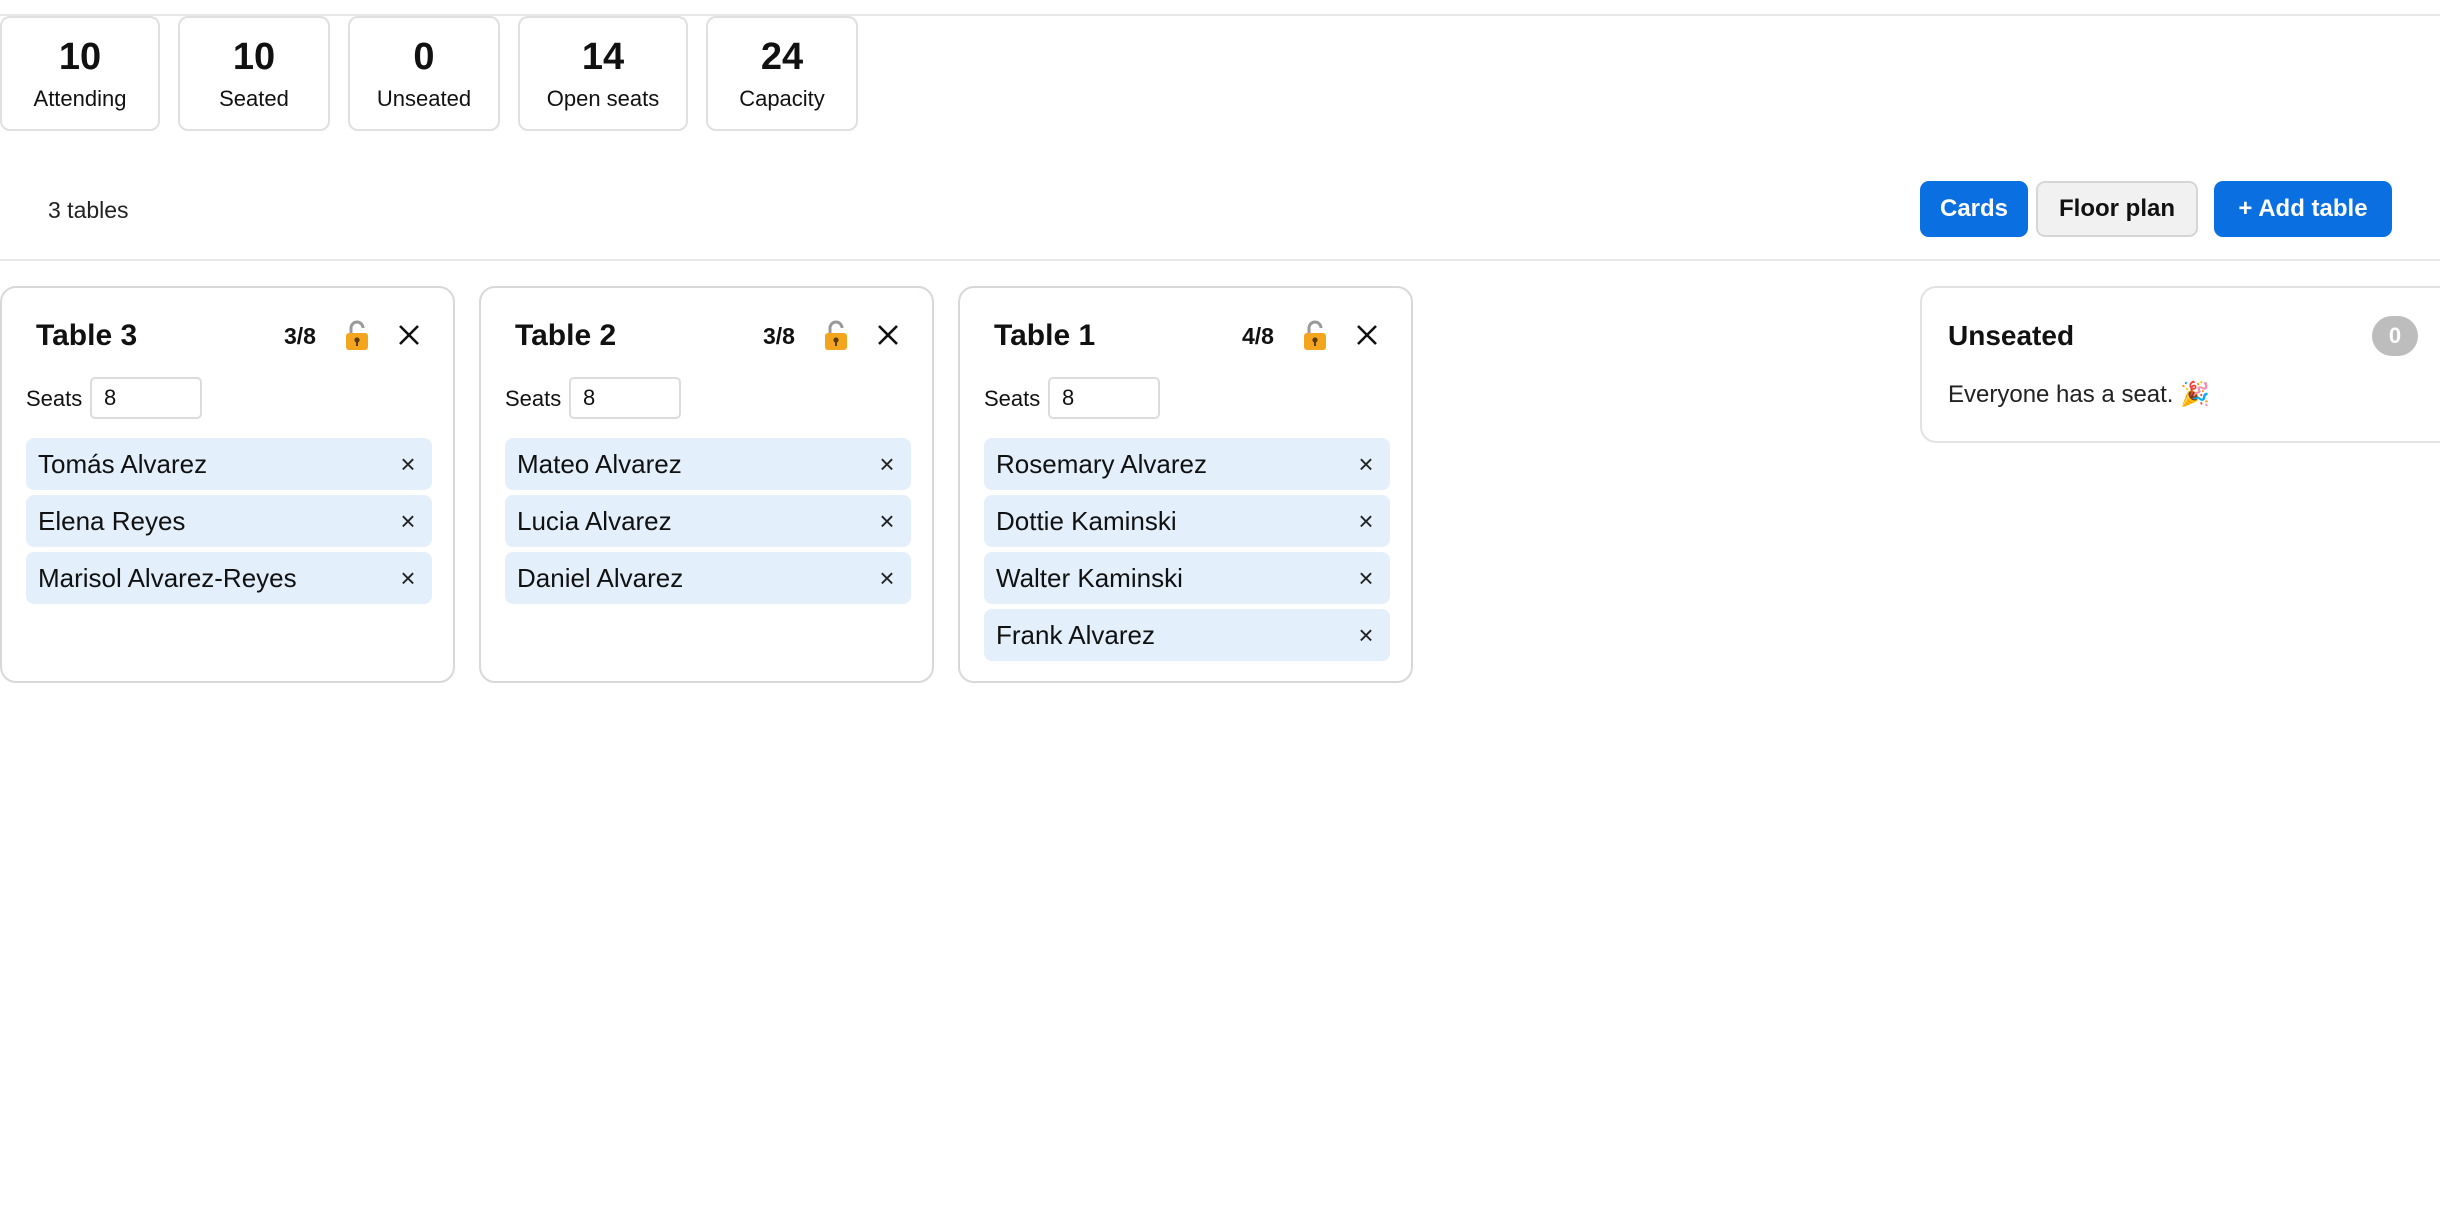  What do you see at coordinates (1086, 520) in the screenshot?
I see `guest-name: Dottie Kaminski` at bounding box center [1086, 520].